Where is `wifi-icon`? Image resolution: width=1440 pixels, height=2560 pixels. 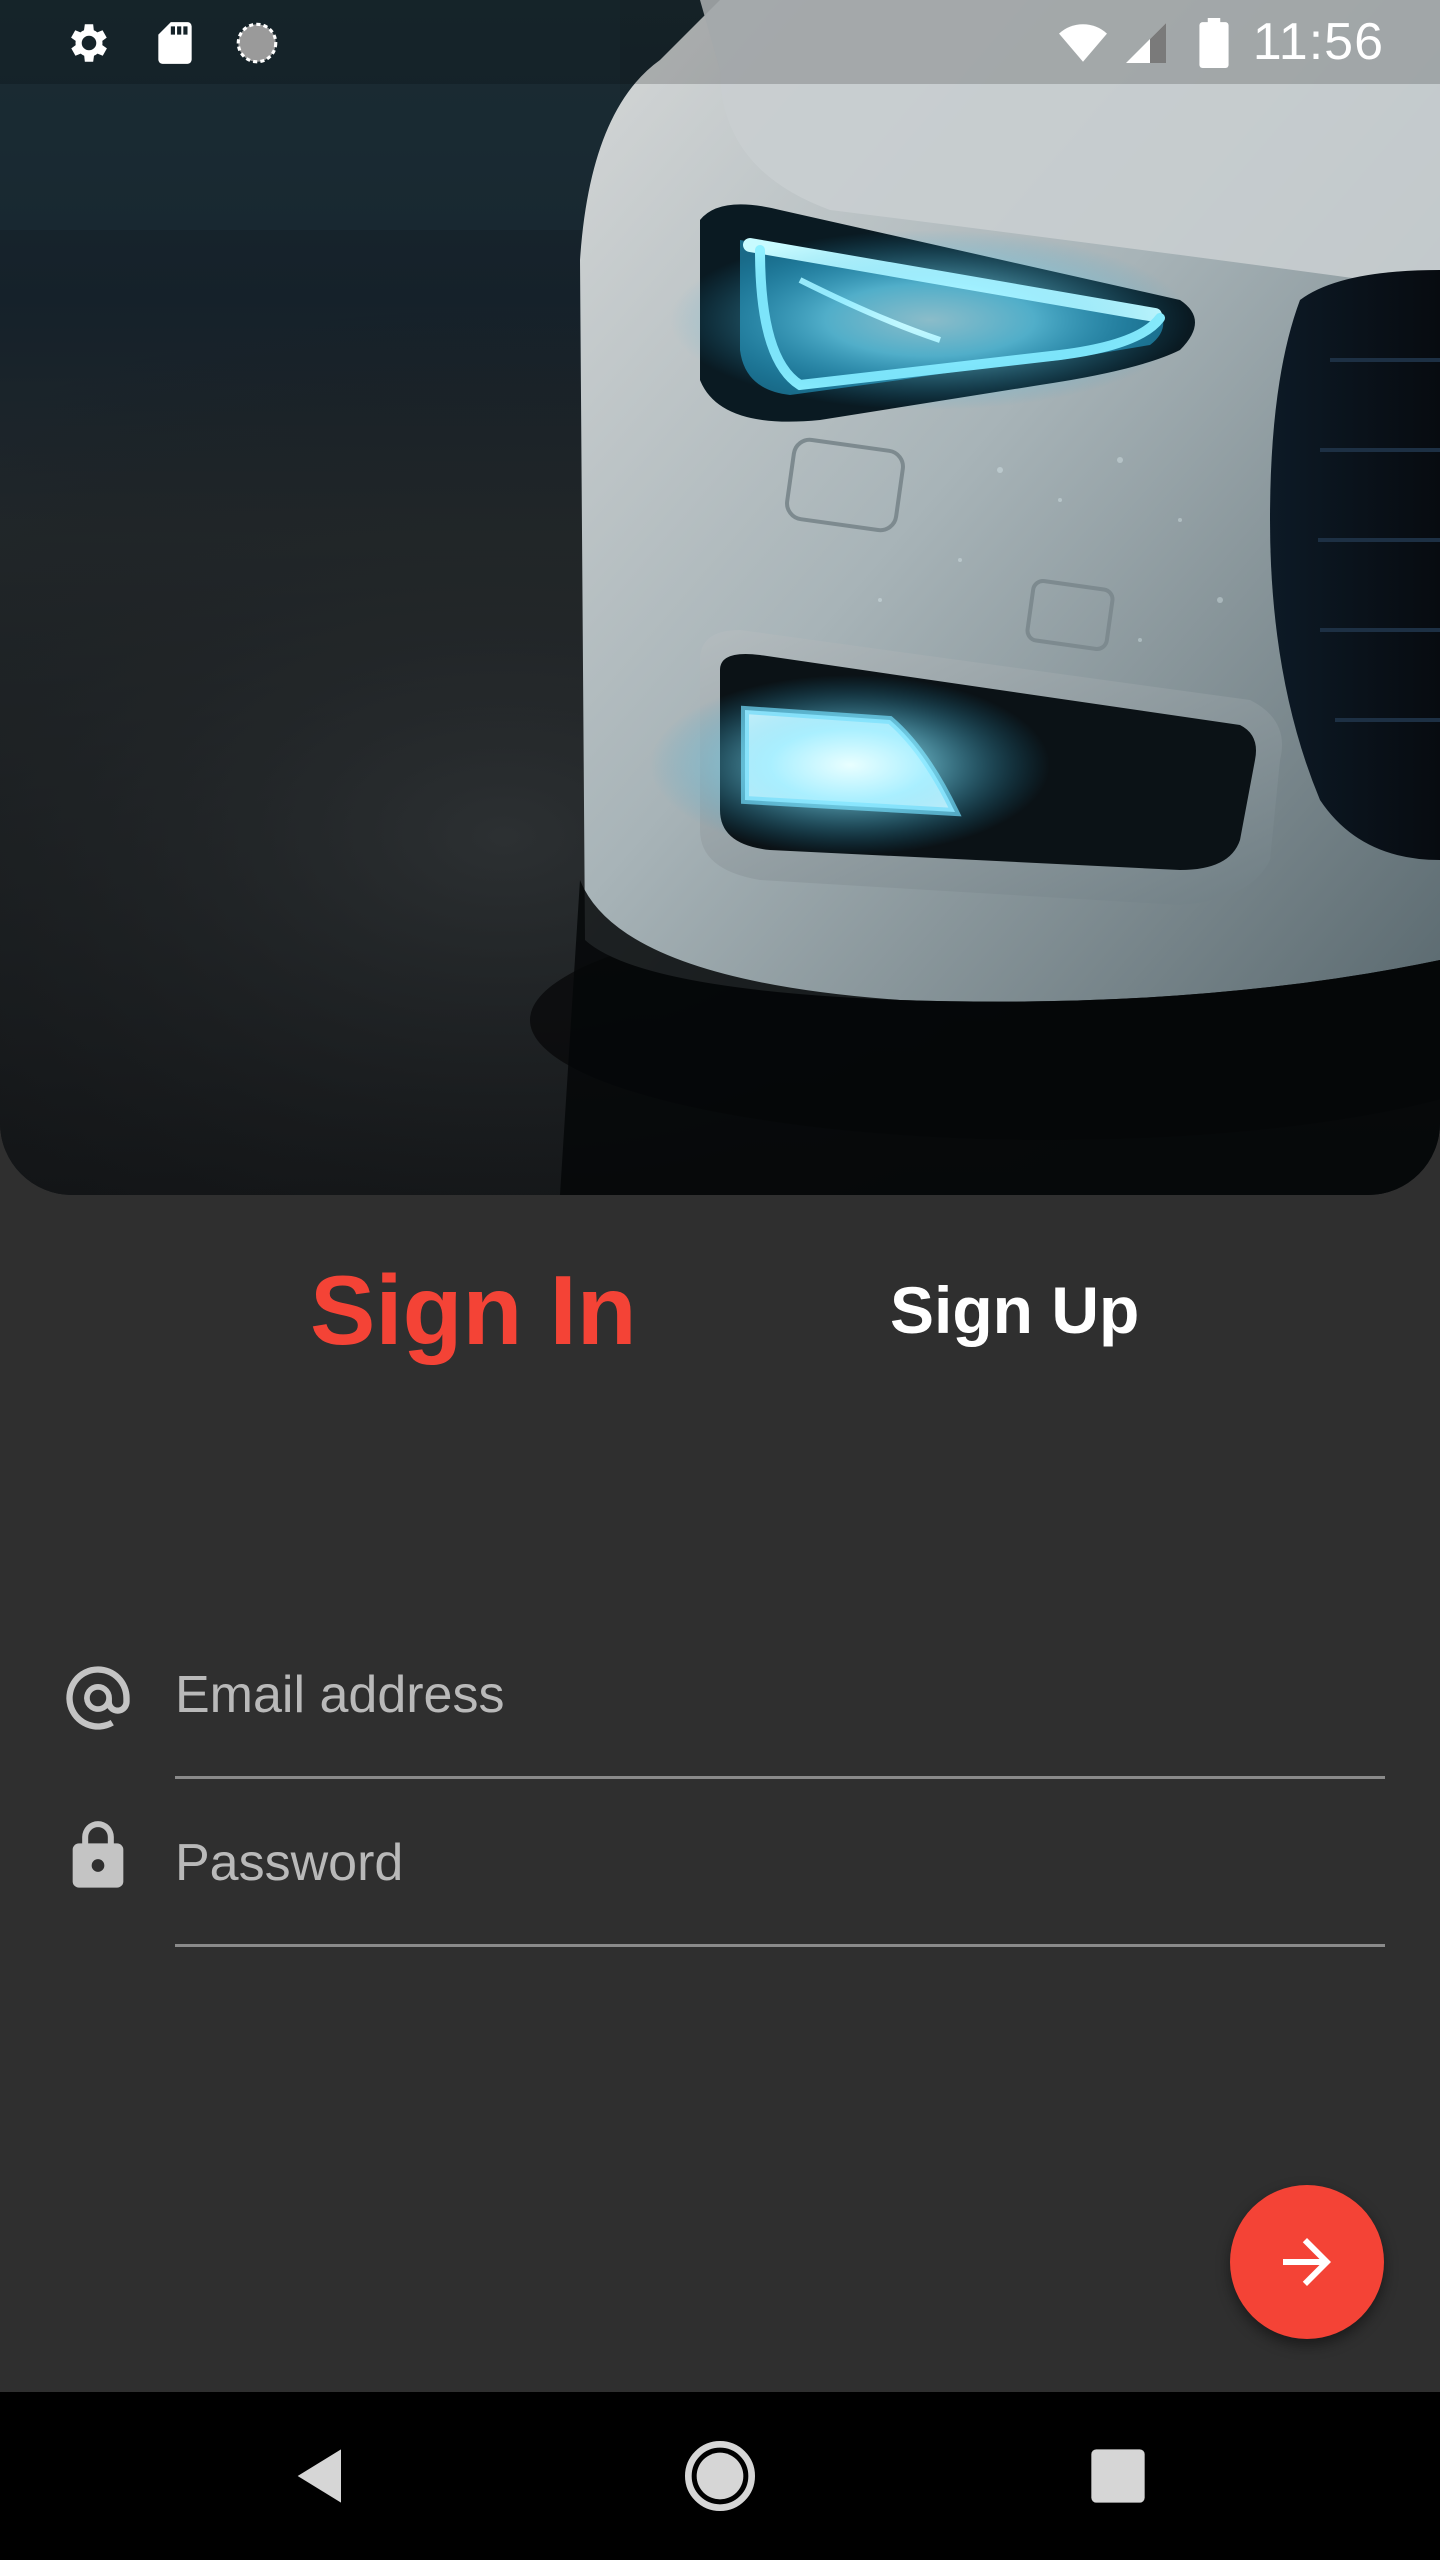
wifi-icon is located at coordinates (1083, 43).